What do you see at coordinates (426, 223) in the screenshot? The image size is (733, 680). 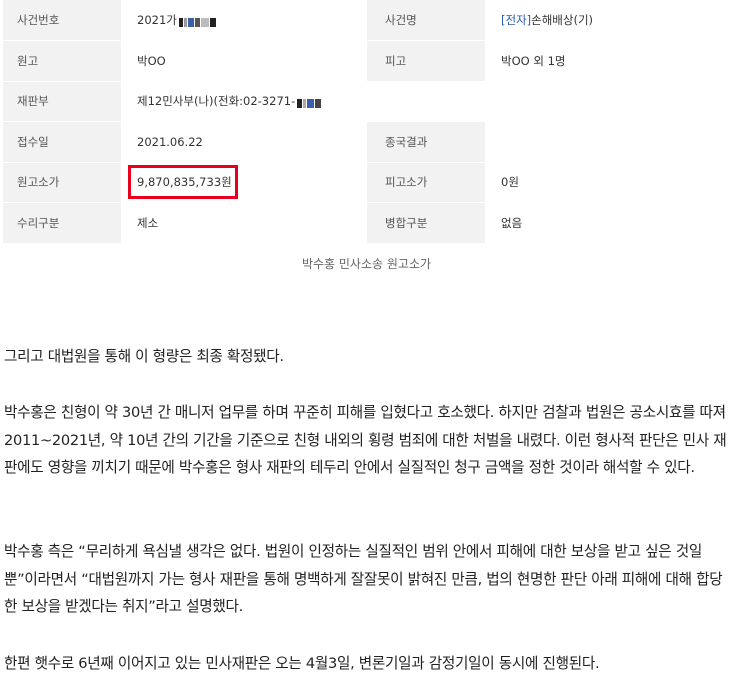 I see `merge-type-label: 병합구분` at bounding box center [426, 223].